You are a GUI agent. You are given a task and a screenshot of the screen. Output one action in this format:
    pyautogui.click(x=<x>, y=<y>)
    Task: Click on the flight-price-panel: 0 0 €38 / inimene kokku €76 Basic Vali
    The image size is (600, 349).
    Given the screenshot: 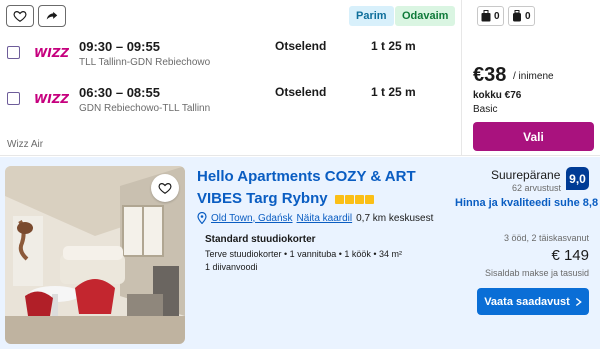 What is the action you would take?
    pyautogui.click(x=531, y=78)
    